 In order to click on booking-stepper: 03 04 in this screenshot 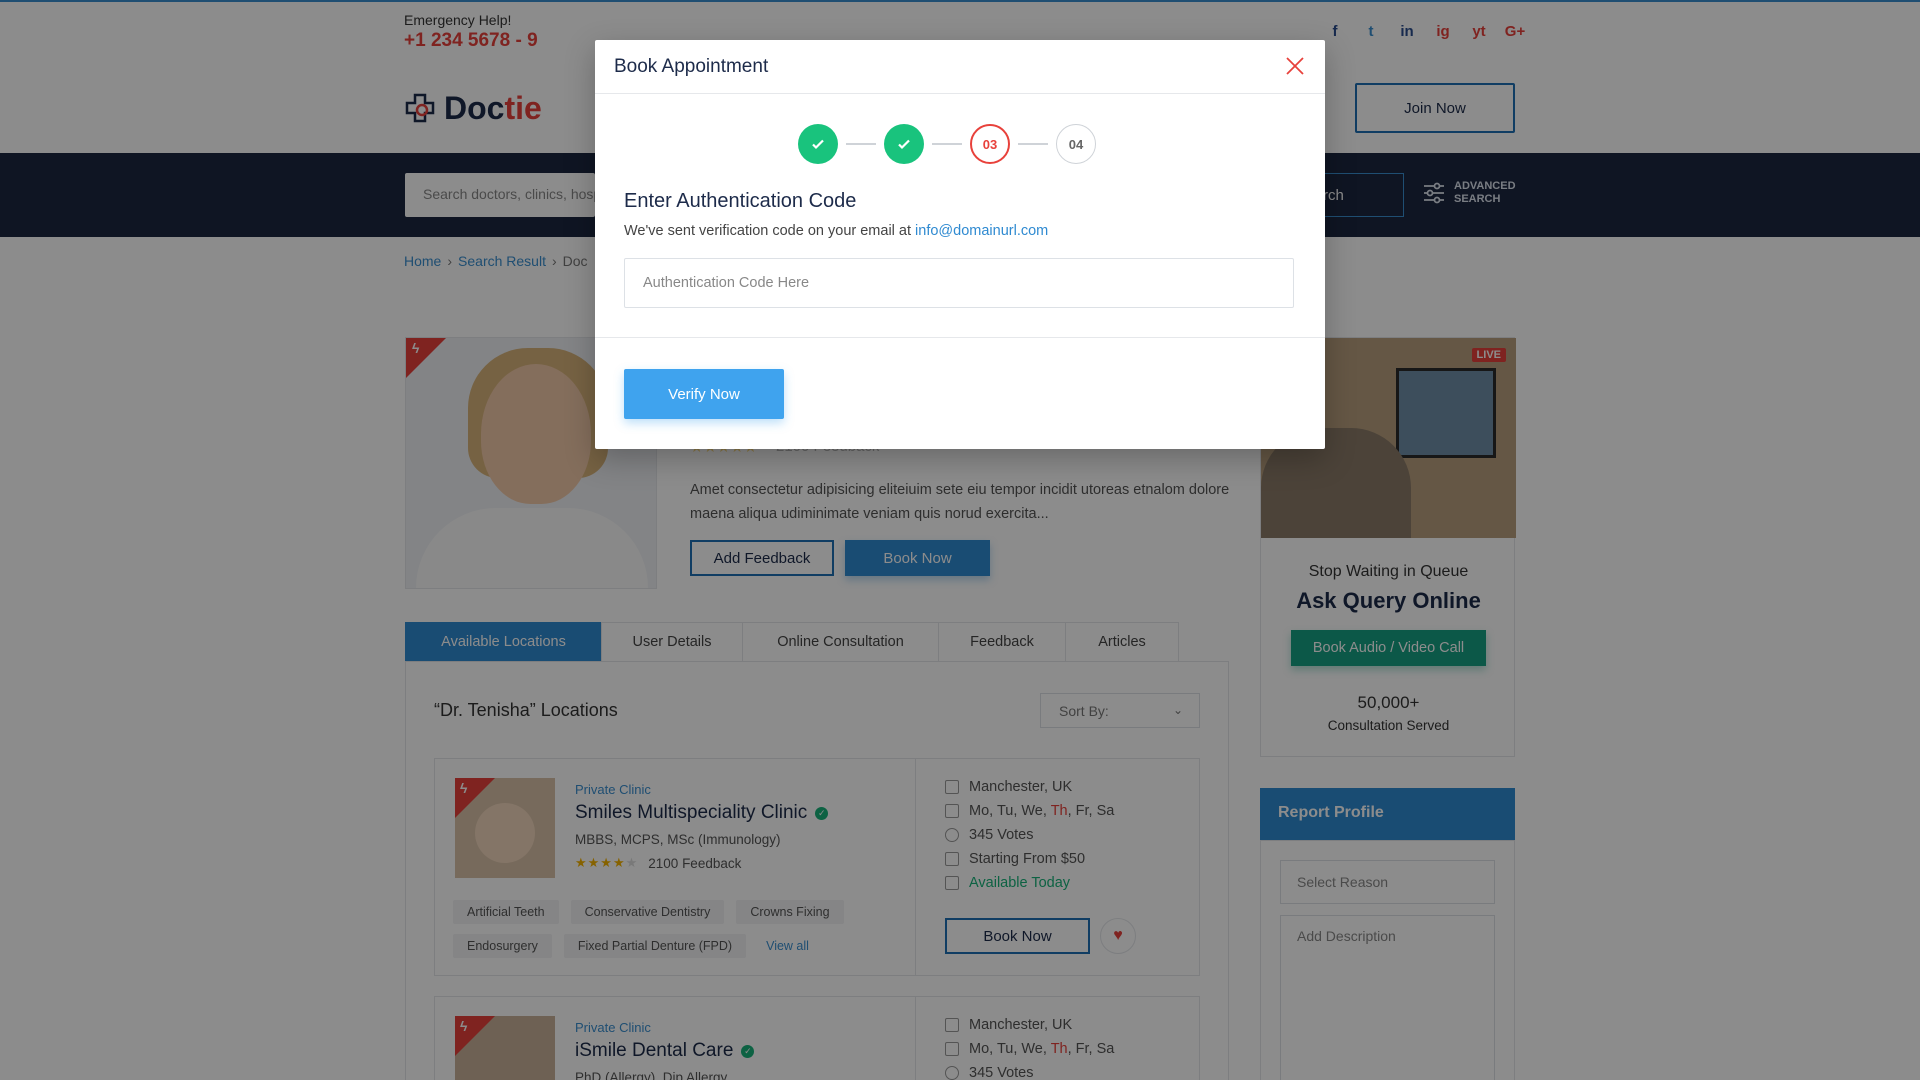, I will do `click(947, 144)`.